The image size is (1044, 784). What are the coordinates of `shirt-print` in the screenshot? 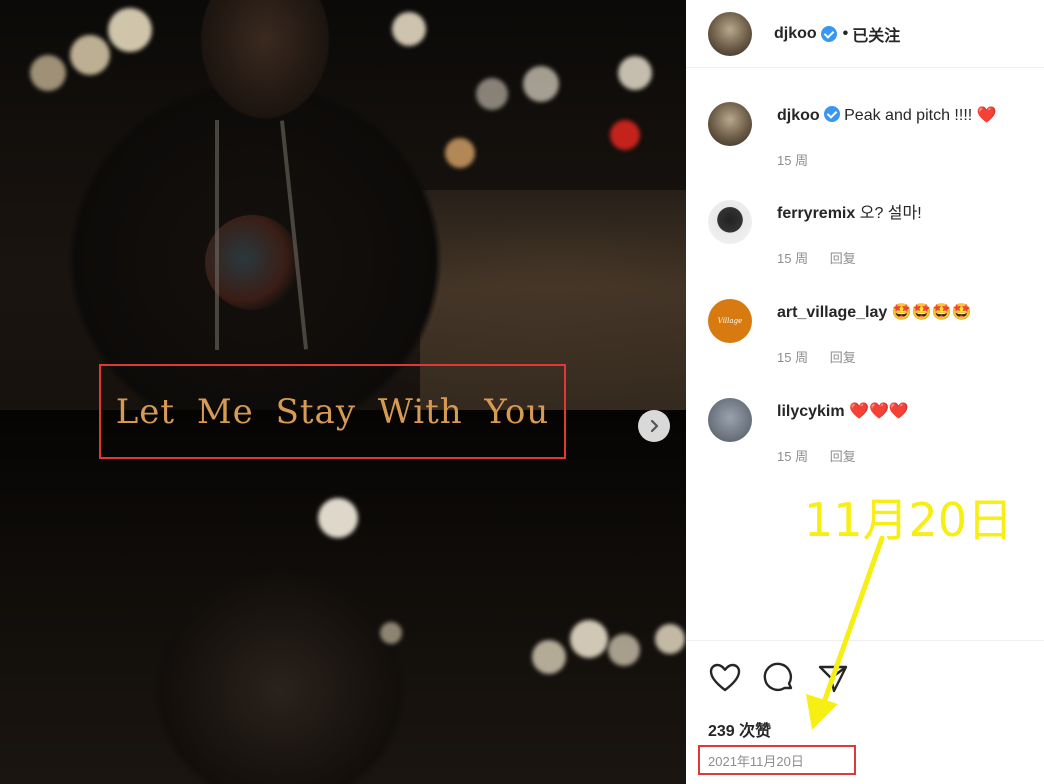 It's located at (252, 262).